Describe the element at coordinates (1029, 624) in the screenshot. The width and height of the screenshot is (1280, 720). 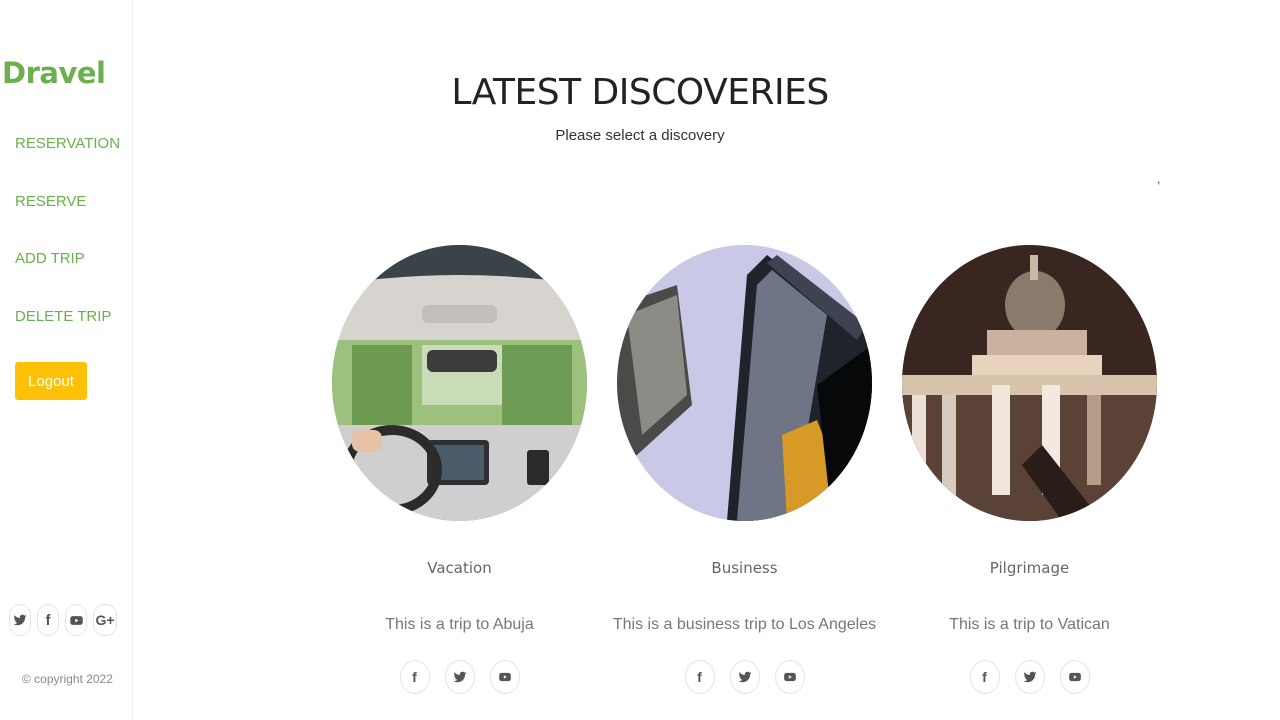
I see `card-description: This is a trip to Vatican` at that location.